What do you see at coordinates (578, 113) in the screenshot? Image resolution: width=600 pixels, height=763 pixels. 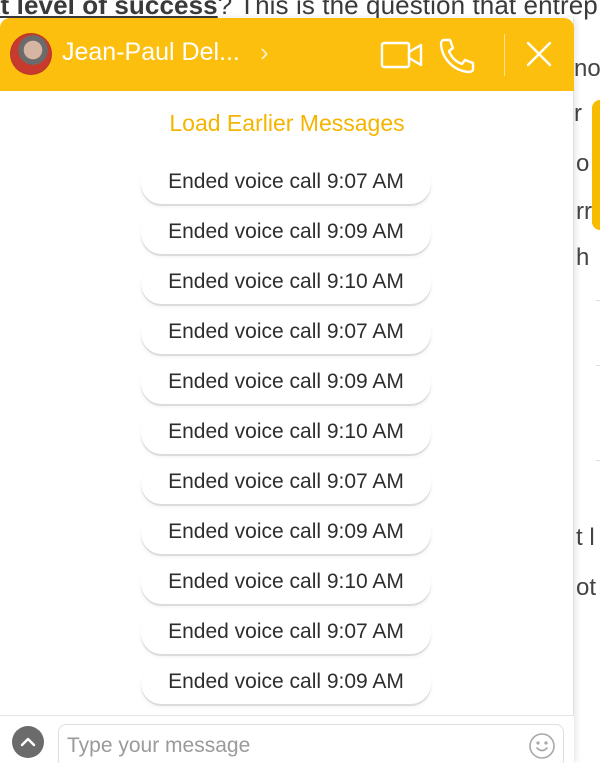 I see `background-text-fragment: r` at bounding box center [578, 113].